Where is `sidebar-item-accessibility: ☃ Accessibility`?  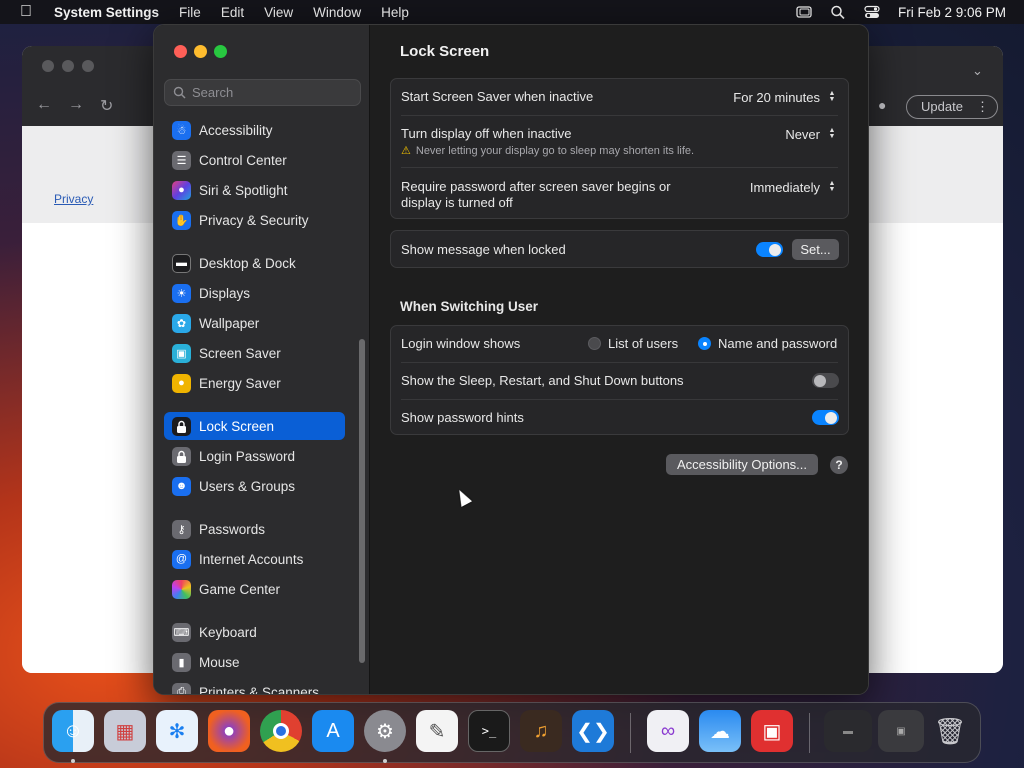 sidebar-item-accessibility: ☃ Accessibility is located at coordinates (254, 130).